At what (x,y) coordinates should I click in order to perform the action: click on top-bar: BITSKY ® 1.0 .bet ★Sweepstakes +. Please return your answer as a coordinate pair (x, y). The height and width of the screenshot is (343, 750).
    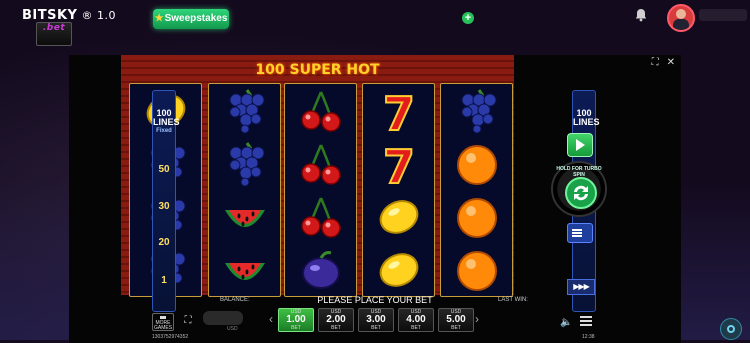
    Looking at the image, I should click on (375, 23).